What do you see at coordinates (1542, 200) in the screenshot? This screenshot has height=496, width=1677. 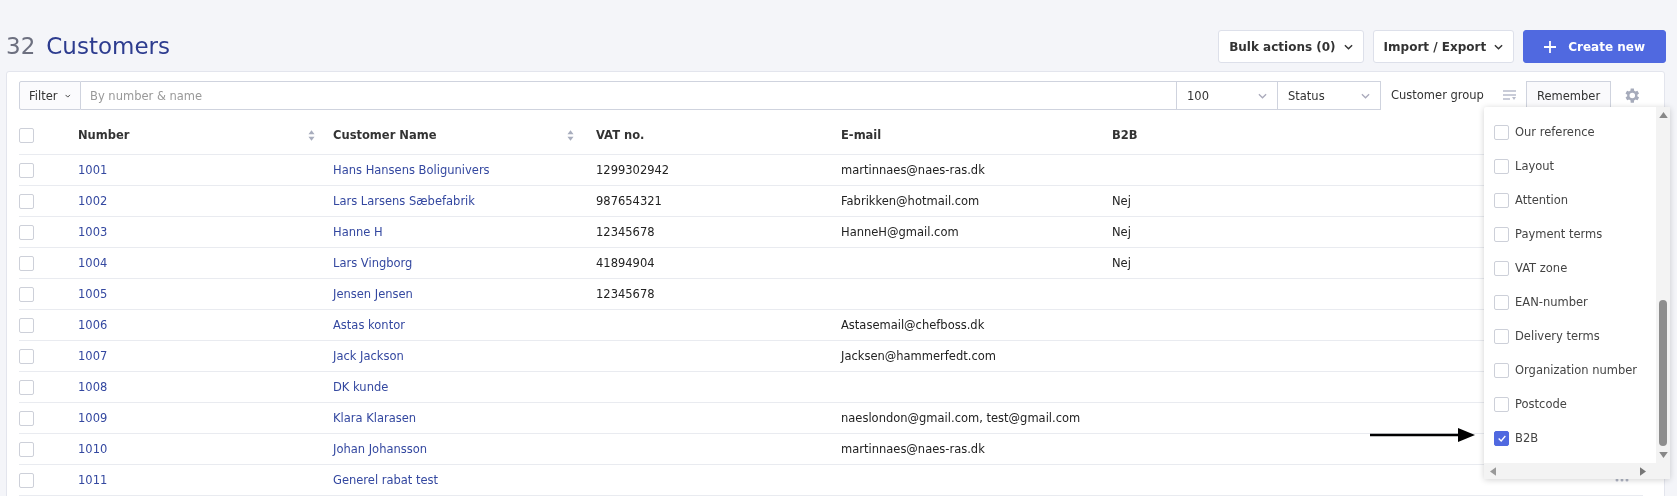 I see `column-option: Attention` at bounding box center [1542, 200].